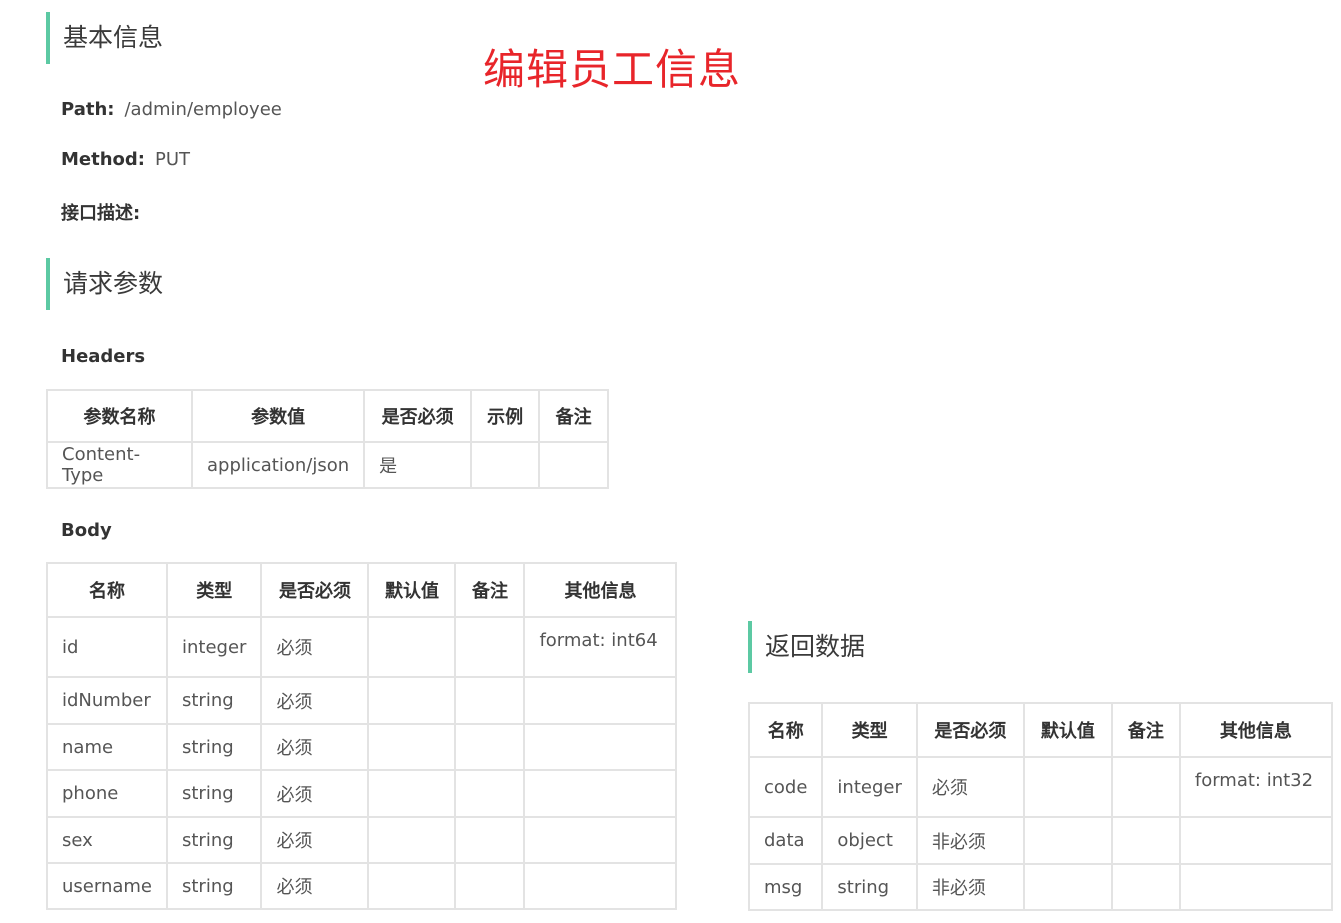 This screenshot has width=1341, height=923. Describe the element at coordinates (418, 416) in the screenshot. I see `headers-table-column-header: 是否必须` at that location.